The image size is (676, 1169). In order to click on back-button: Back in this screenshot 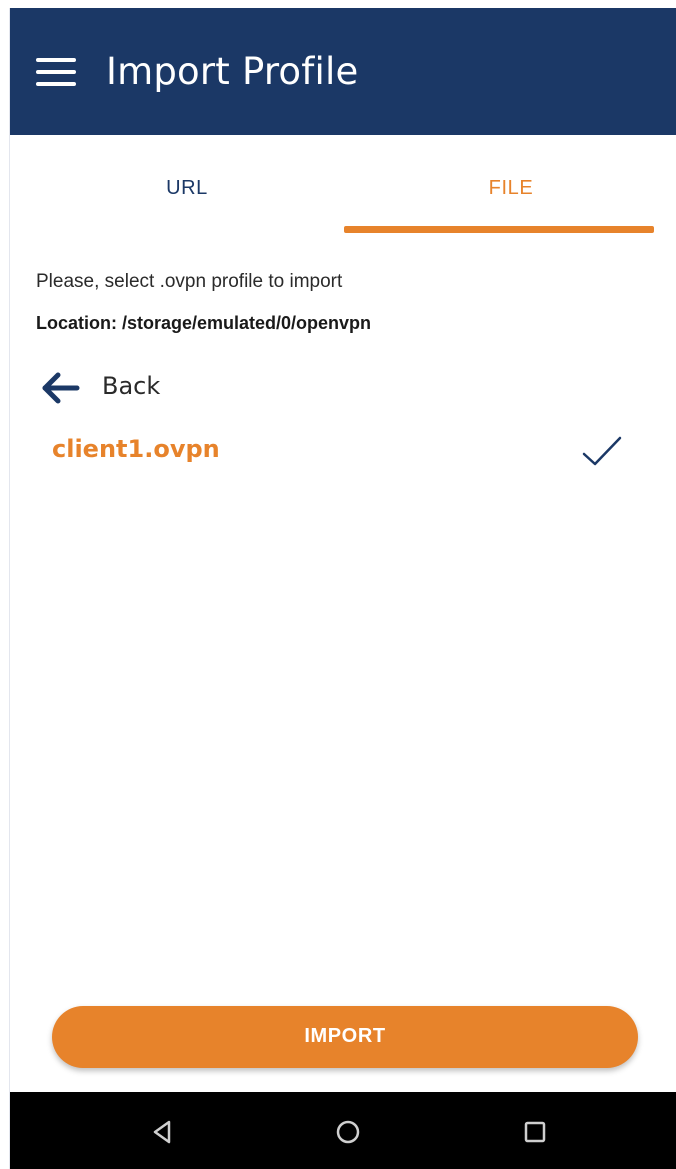, I will do `click(186, 388)`.